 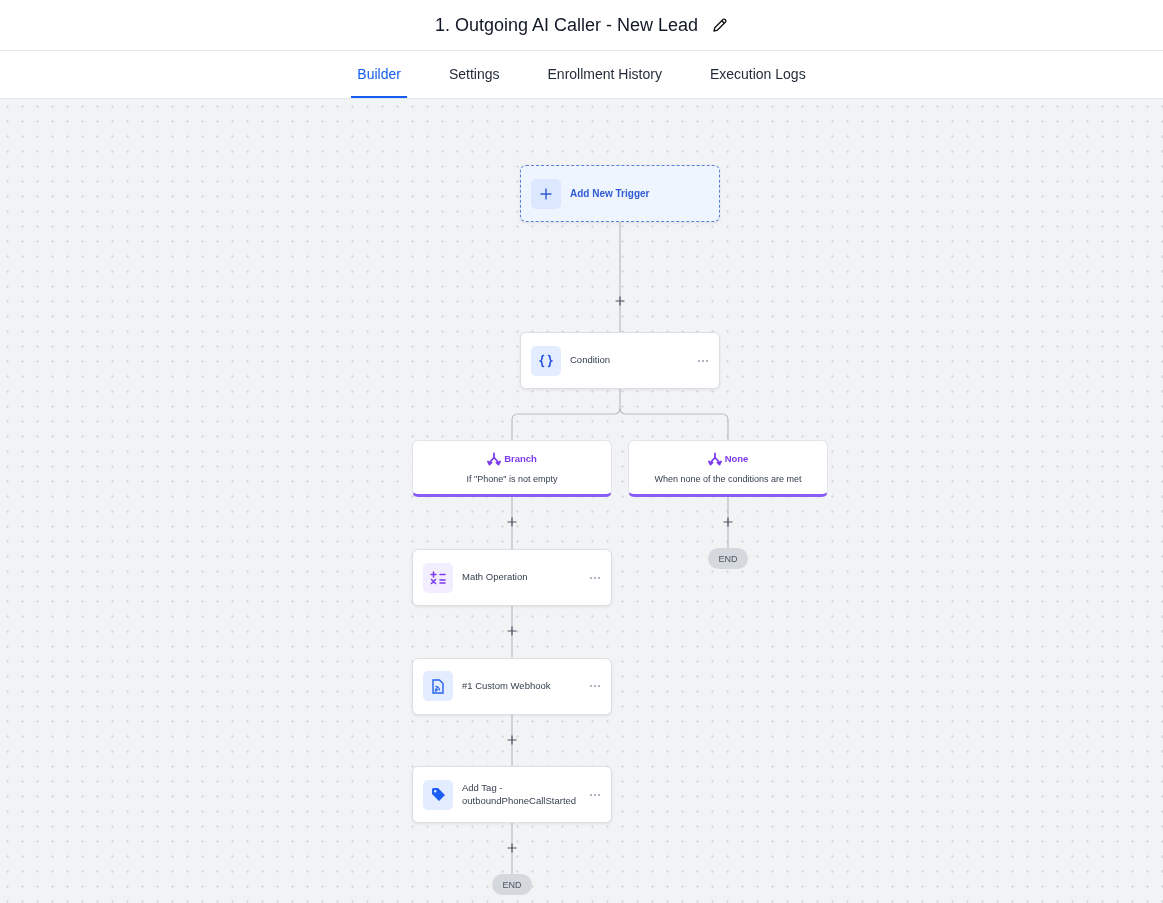 I want to click on braces-icon, so click(x=546, y=360).